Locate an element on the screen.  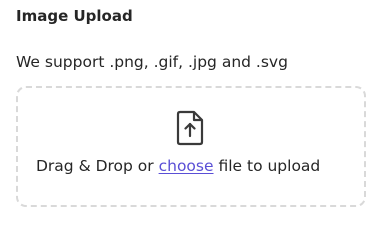
dropzone-instructions: Drag & Drop or choose file to upload is located at coordinates (192, 166).